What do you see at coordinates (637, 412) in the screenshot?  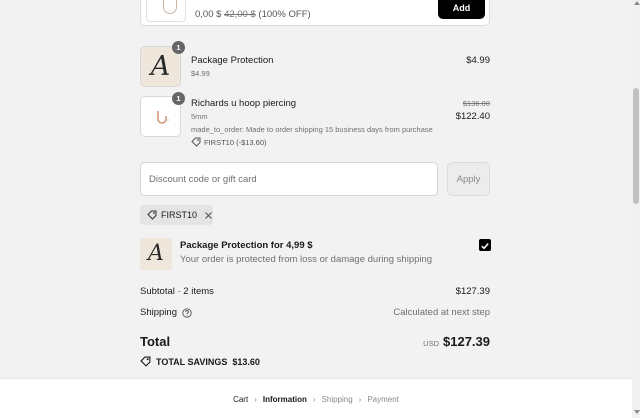 I see `scroll-down-arrow-icon` at bounding box center [637, 412].